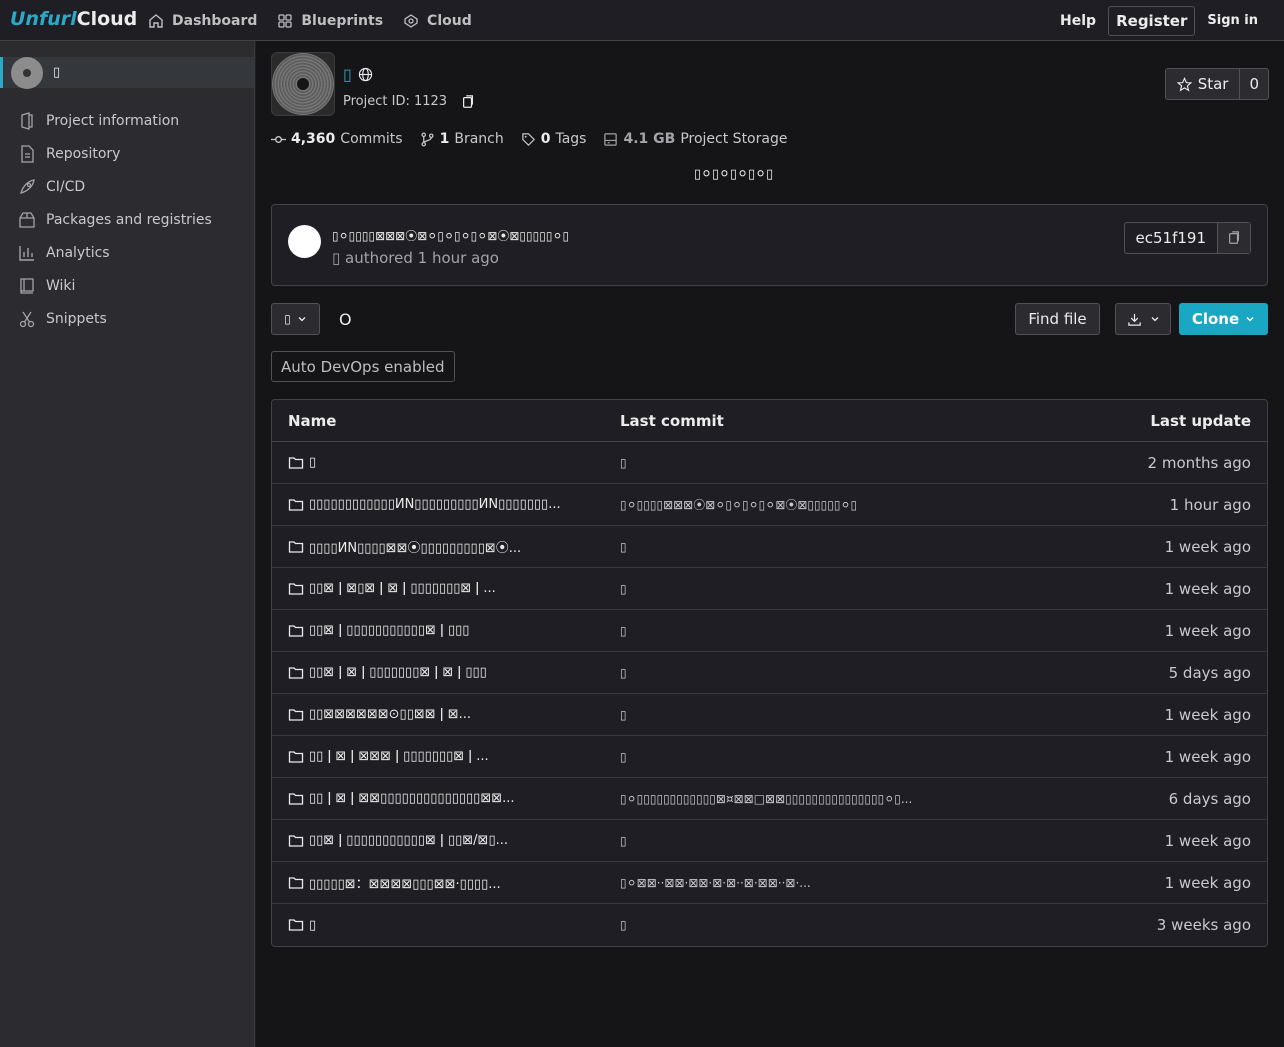 This screenshot has height=1047, width=1284. What do you see at coordinates (733, 174) in the screenshot?
I see `project-description: ▯⚪▯⚪▯⚪▯⚪▯` at bounding box center [733, 174].